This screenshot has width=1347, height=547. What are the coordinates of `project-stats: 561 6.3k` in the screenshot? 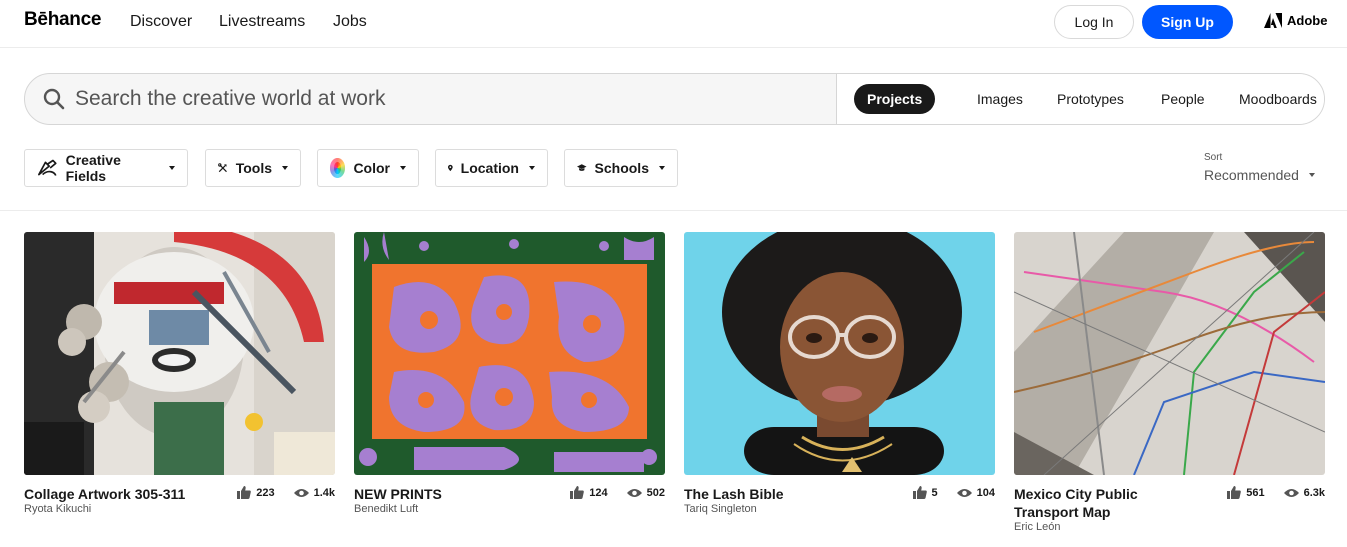 It's located at (1276, 492).